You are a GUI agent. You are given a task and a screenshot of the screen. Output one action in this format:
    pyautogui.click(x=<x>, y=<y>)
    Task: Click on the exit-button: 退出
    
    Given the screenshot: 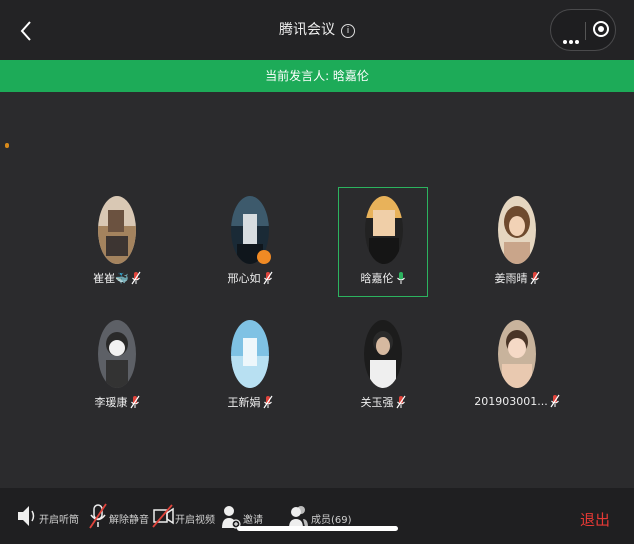 What is the action you would take?
    pyautogui.click(x=595, y=519)
    